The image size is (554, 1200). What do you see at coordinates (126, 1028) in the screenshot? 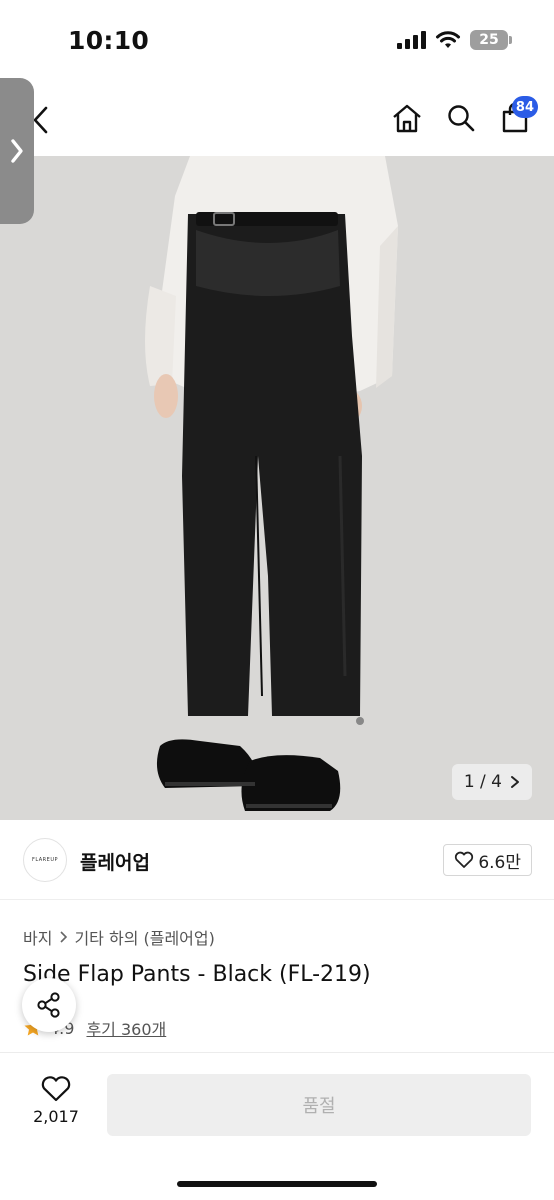
I see `review-link: 후기 360개` at bounding box center [126, 1028].